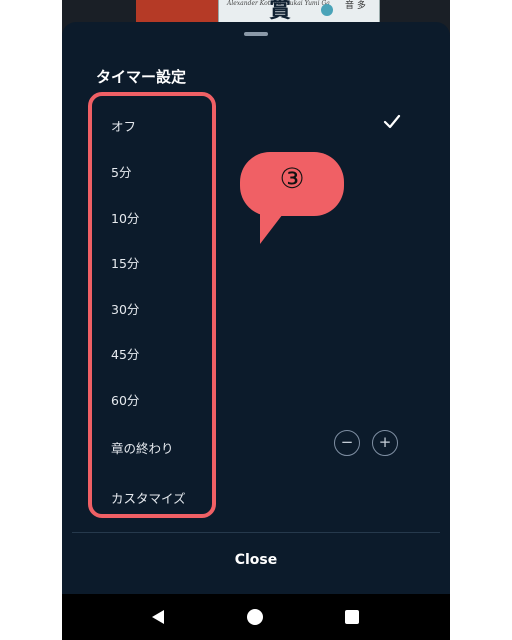  Describe the element at coordinates (280, 11) in the screenshot. I see `book-title-char: 賞` at that location.